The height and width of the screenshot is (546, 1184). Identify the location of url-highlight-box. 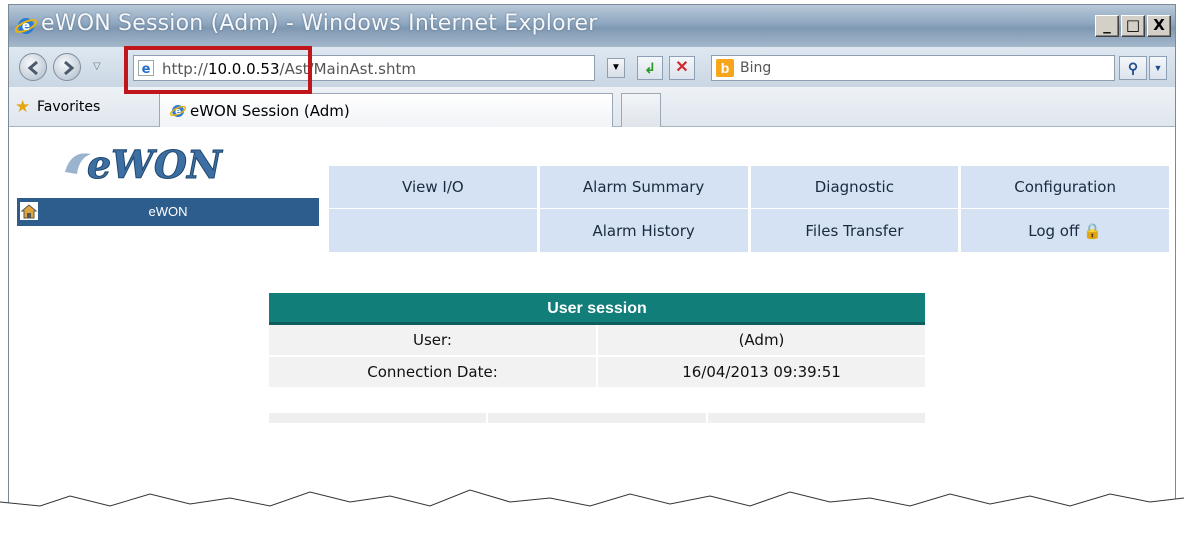
(218, 70).